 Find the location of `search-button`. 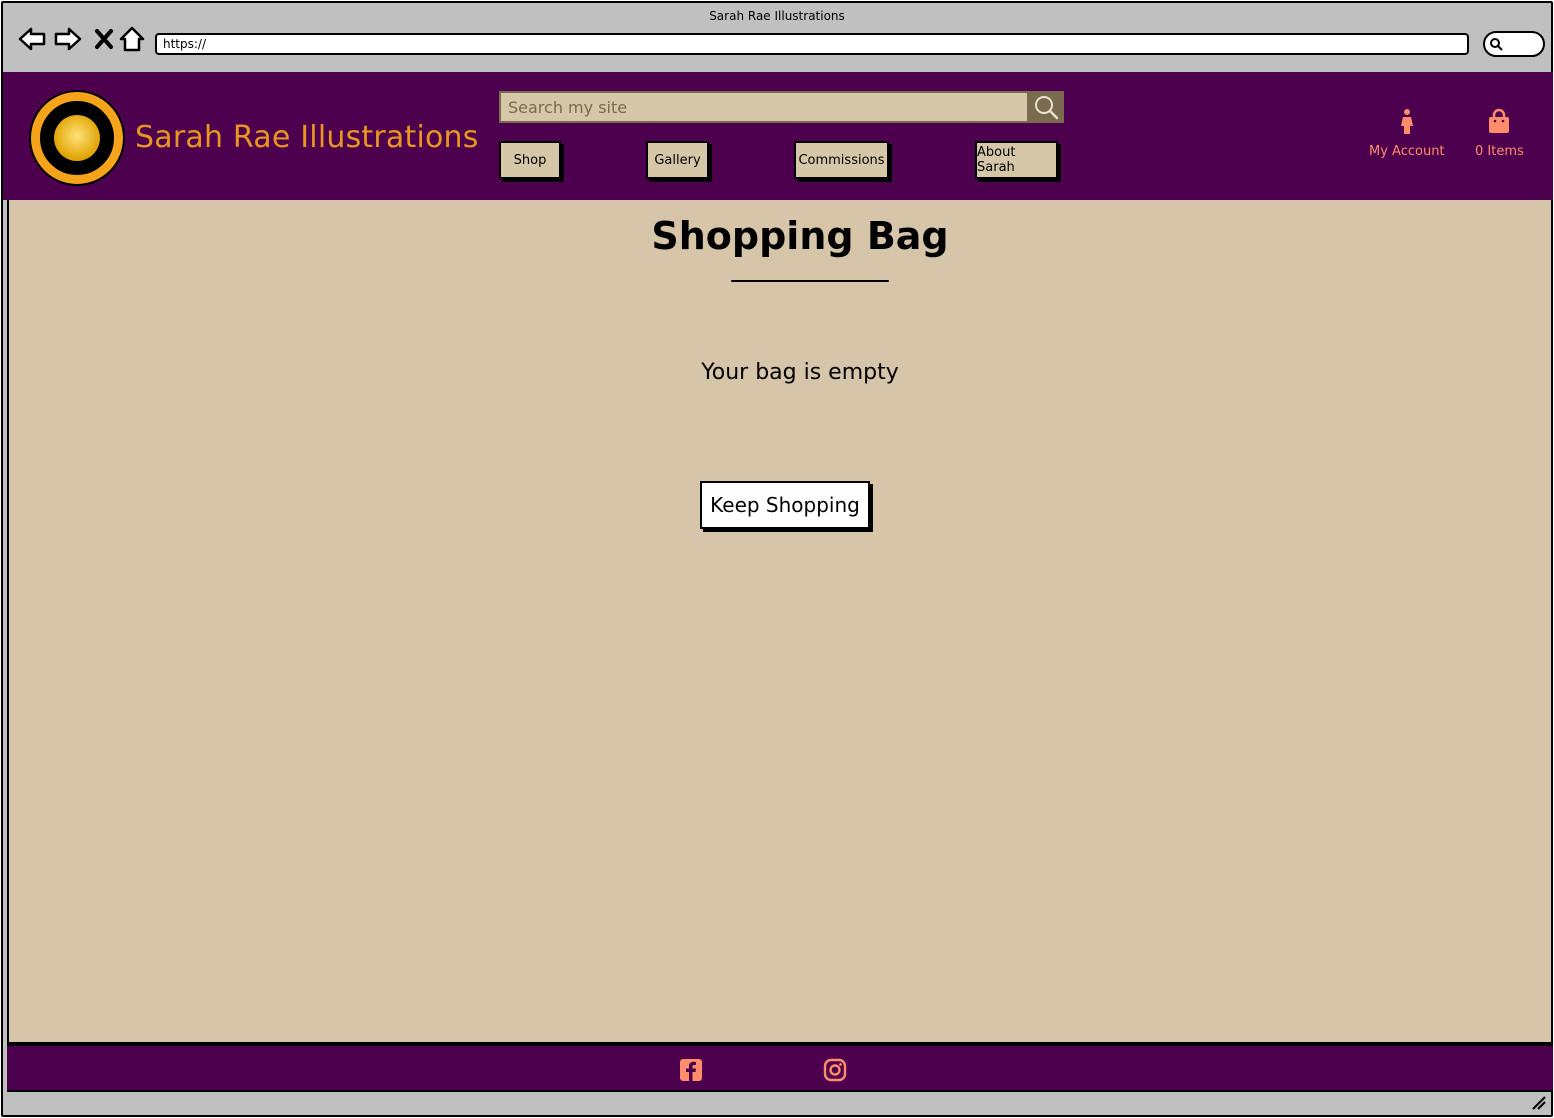

search-button is located at coordinates (1045, 107).